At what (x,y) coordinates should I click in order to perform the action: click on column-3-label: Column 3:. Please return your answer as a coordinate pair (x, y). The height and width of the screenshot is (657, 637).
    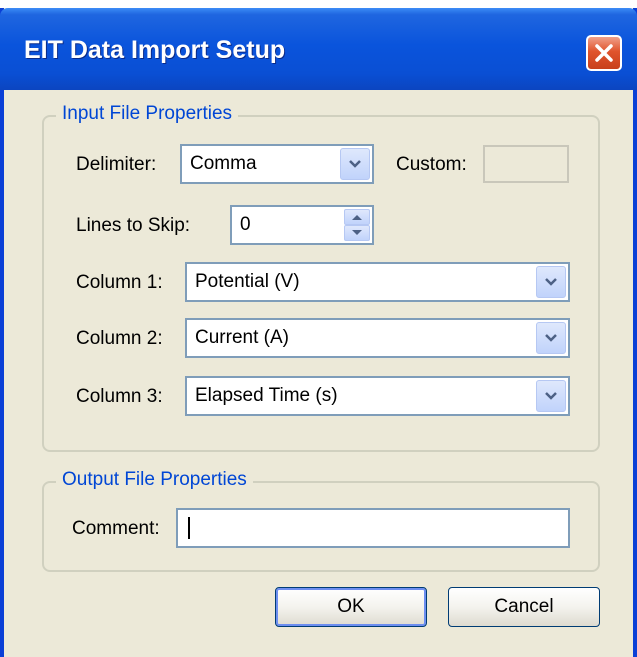
    Looking at the image, I should click on (119, 396).